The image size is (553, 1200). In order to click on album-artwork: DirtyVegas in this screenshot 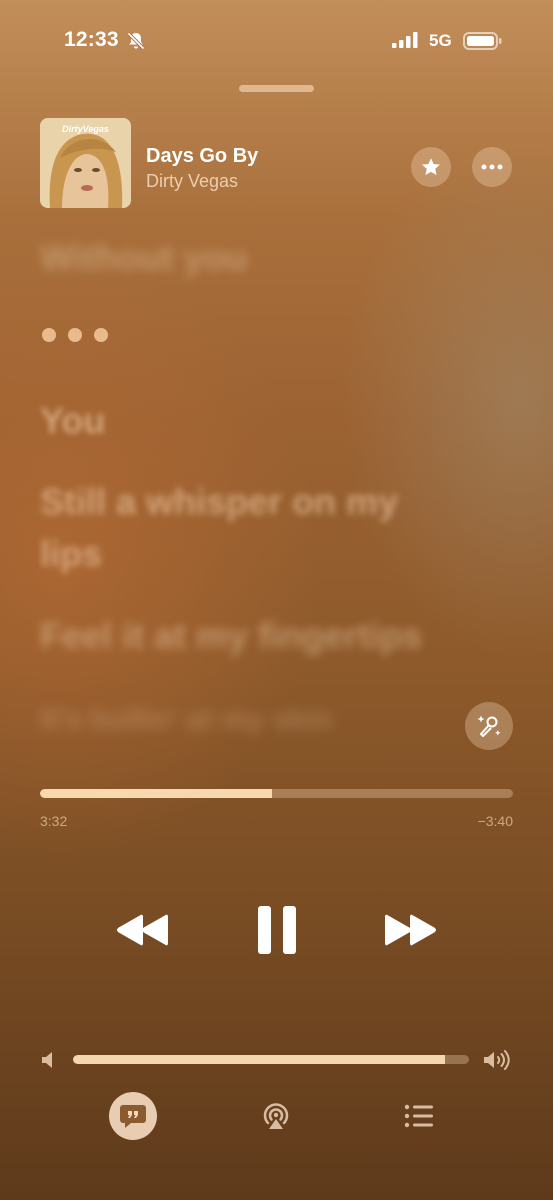, I will do `click(85, 163)`.